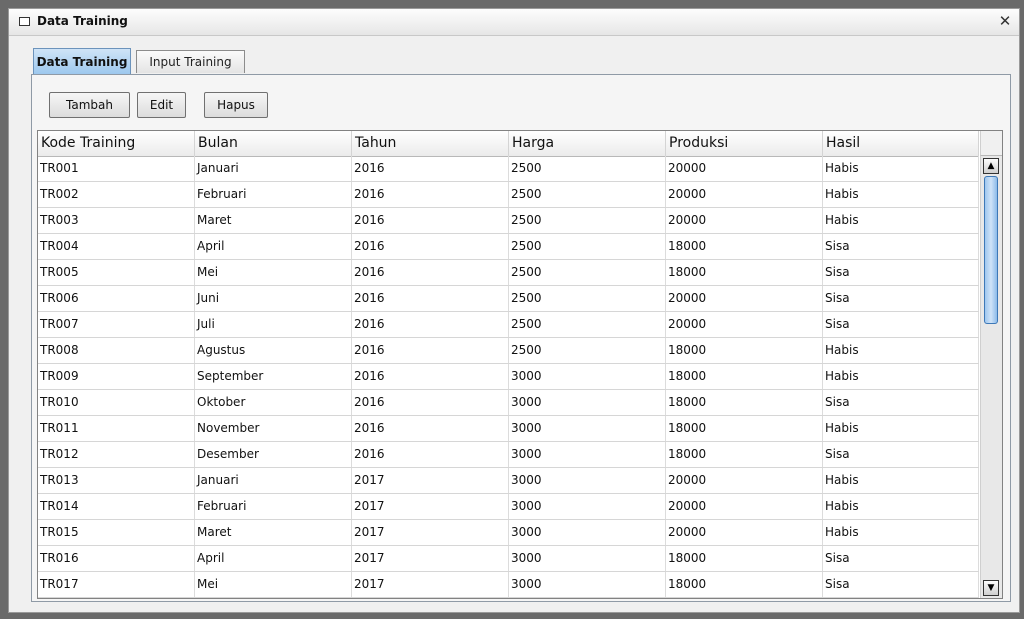  Describe the element at coordinates (901, 143) in the screenshot. I see `column-header-hasil: Hasil` at that location.